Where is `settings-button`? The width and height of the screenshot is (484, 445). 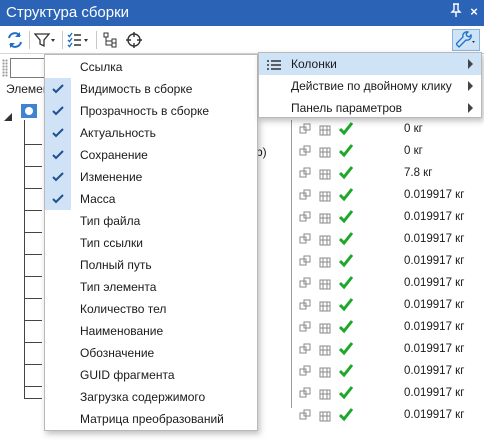
settings-button is located at coordinates (466, 40).